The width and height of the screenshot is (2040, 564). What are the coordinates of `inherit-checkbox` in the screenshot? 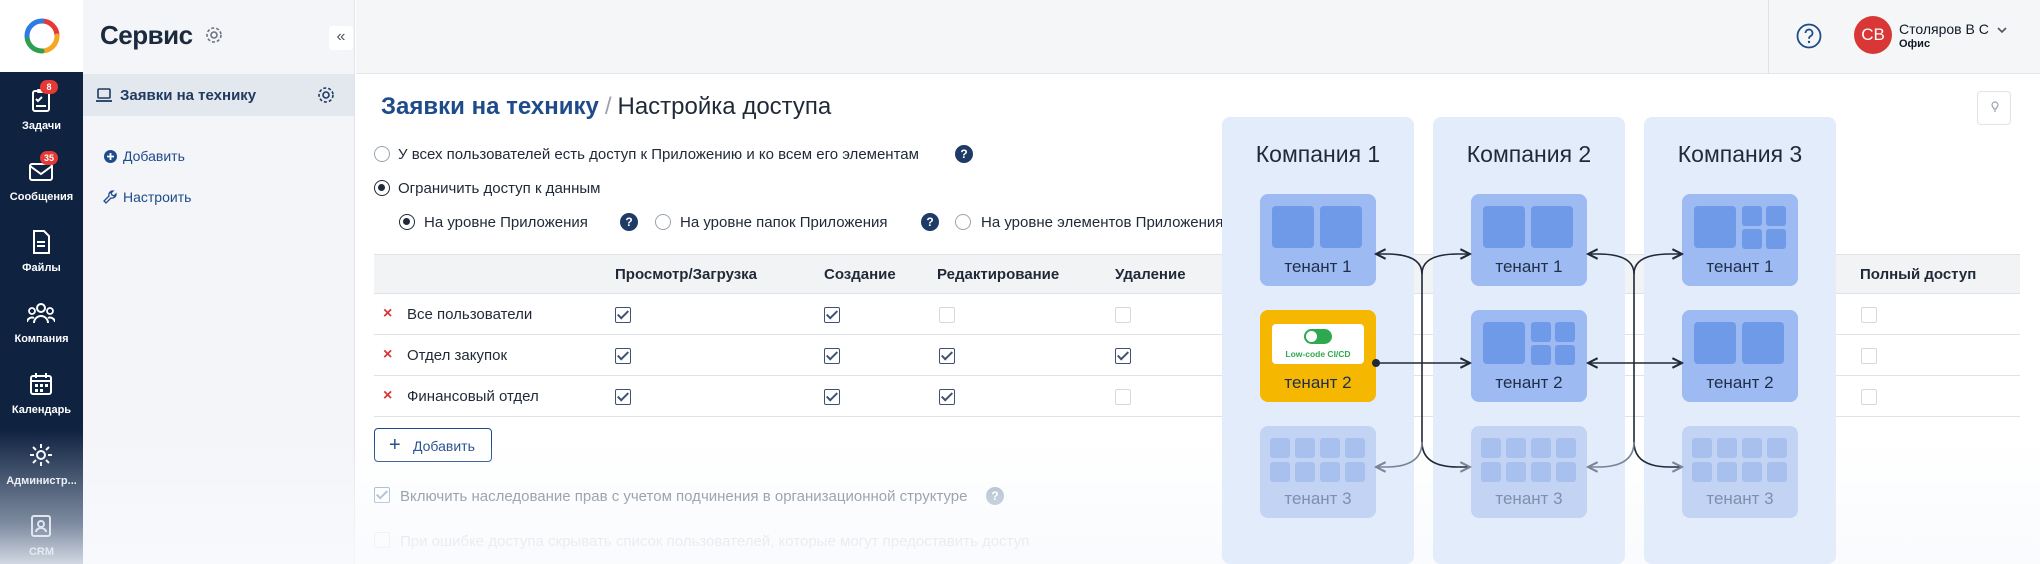 It's located at (382, 495).